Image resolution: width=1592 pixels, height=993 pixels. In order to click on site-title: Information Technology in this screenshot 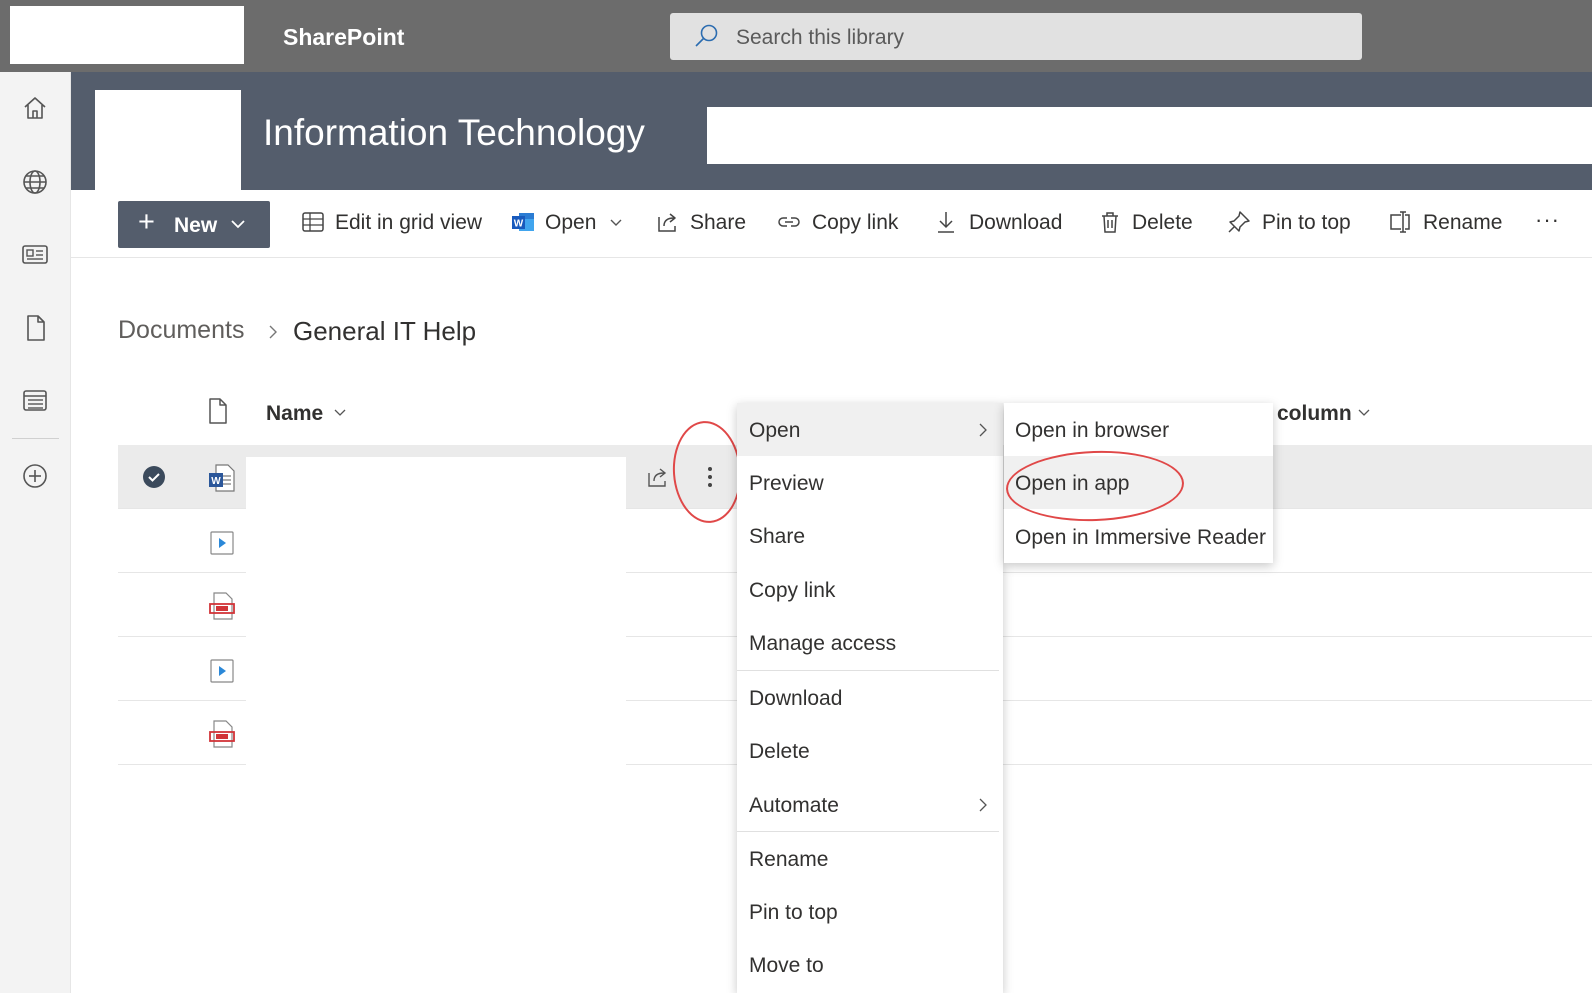, I will do `click(454, 133)`.